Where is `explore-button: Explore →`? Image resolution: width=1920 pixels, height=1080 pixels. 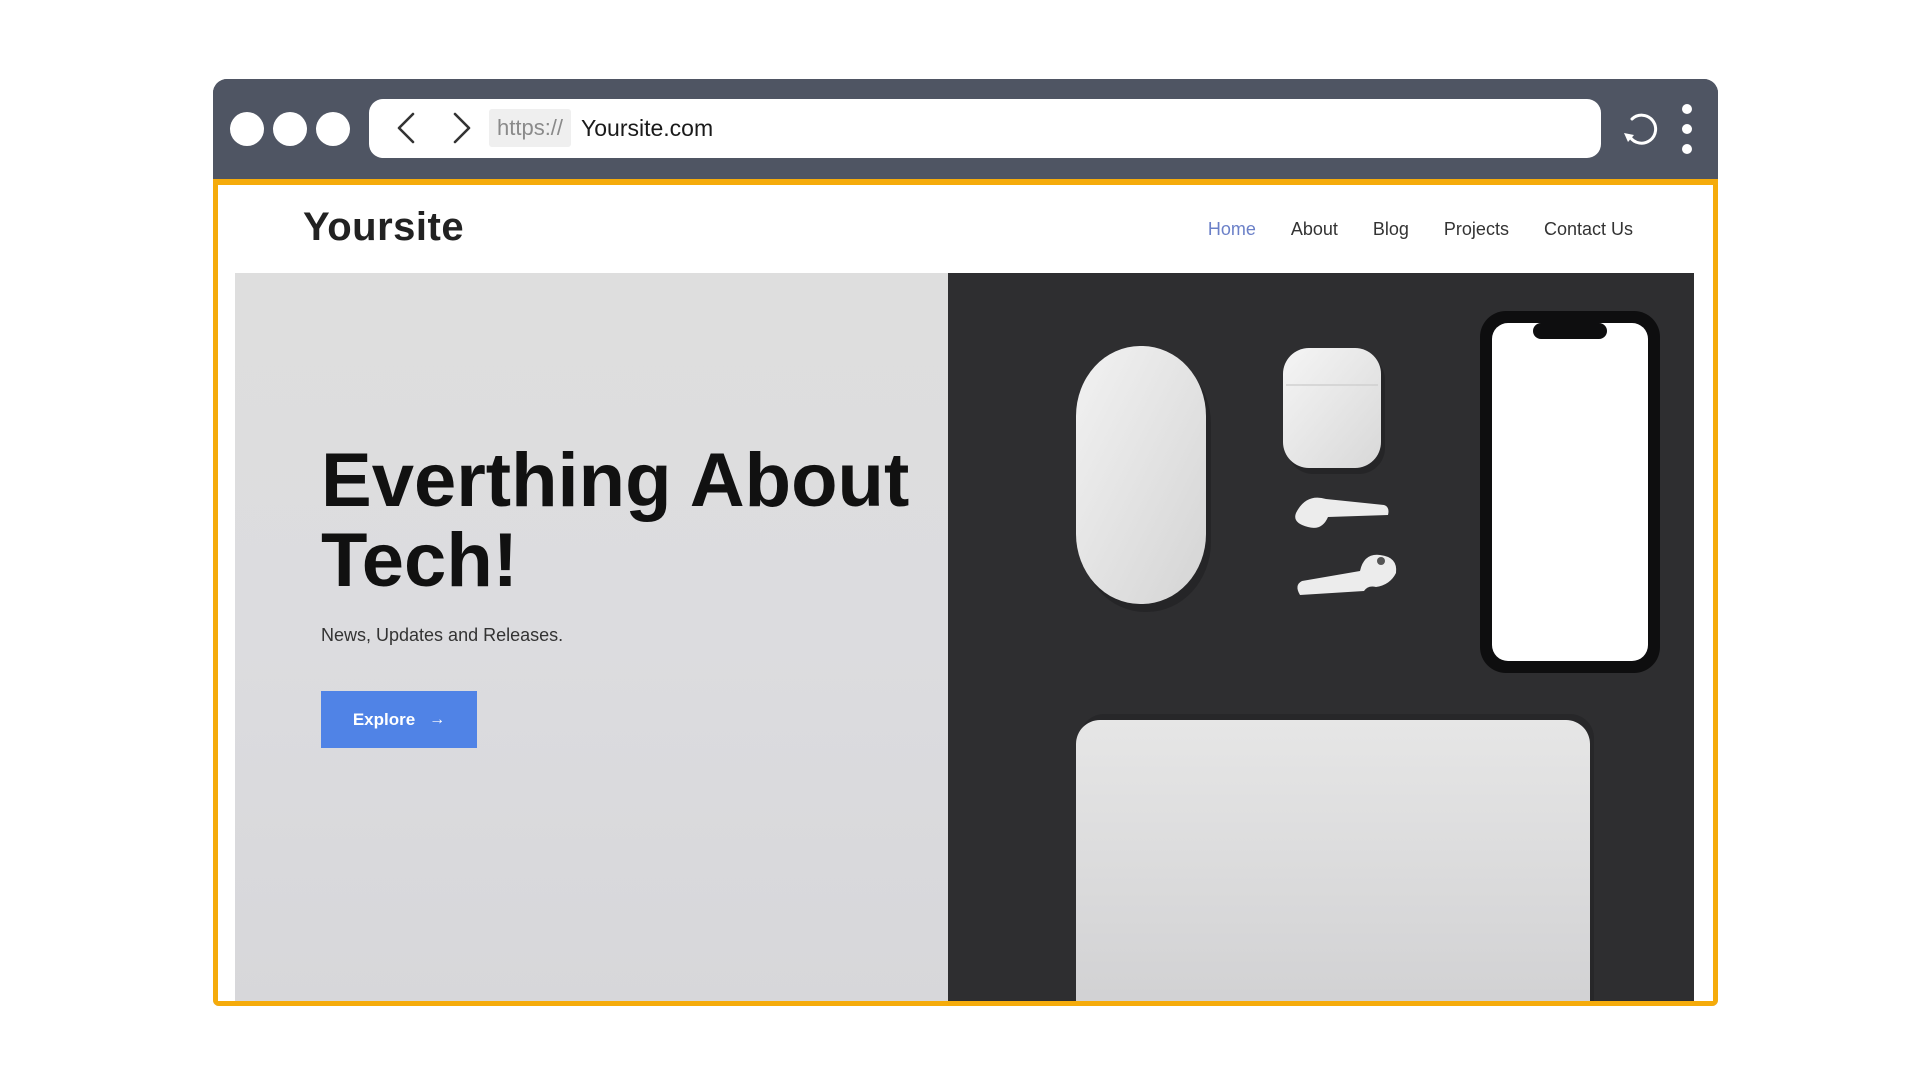
explore-button: Explore → is located at coordinates (399, 719).